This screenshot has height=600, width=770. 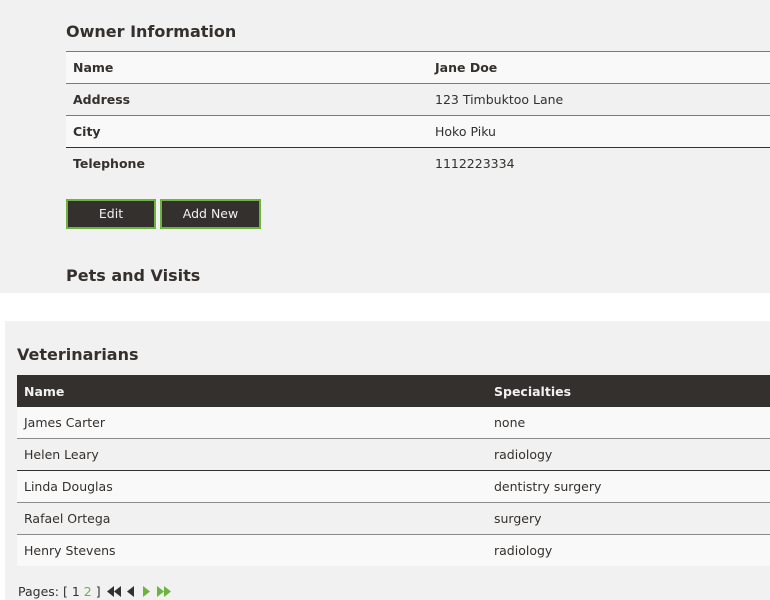 What do you see at coordinates (75, 591) in the screenshot?
I see `current-page: 1` at bounding box center [75, 591].